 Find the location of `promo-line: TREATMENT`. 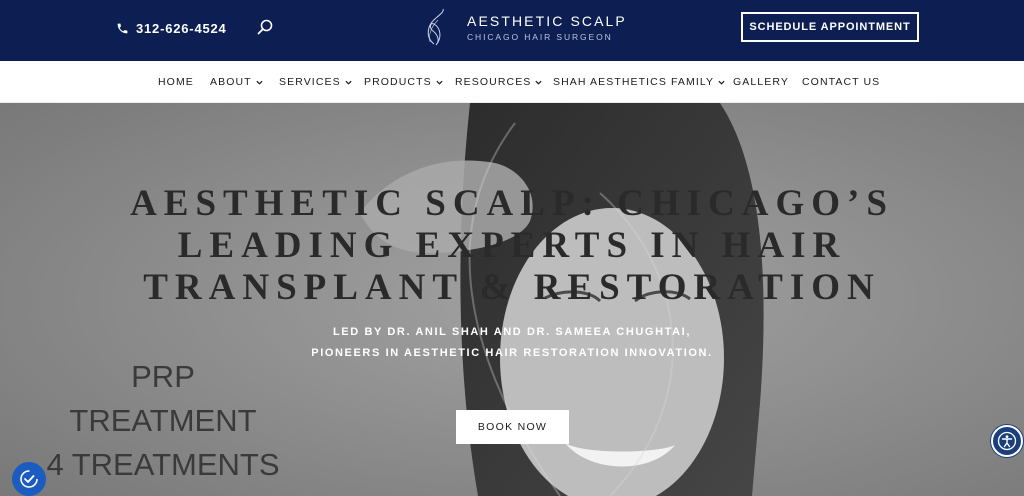

promo-line: TREATMENT is located at coordinates (163, 420).